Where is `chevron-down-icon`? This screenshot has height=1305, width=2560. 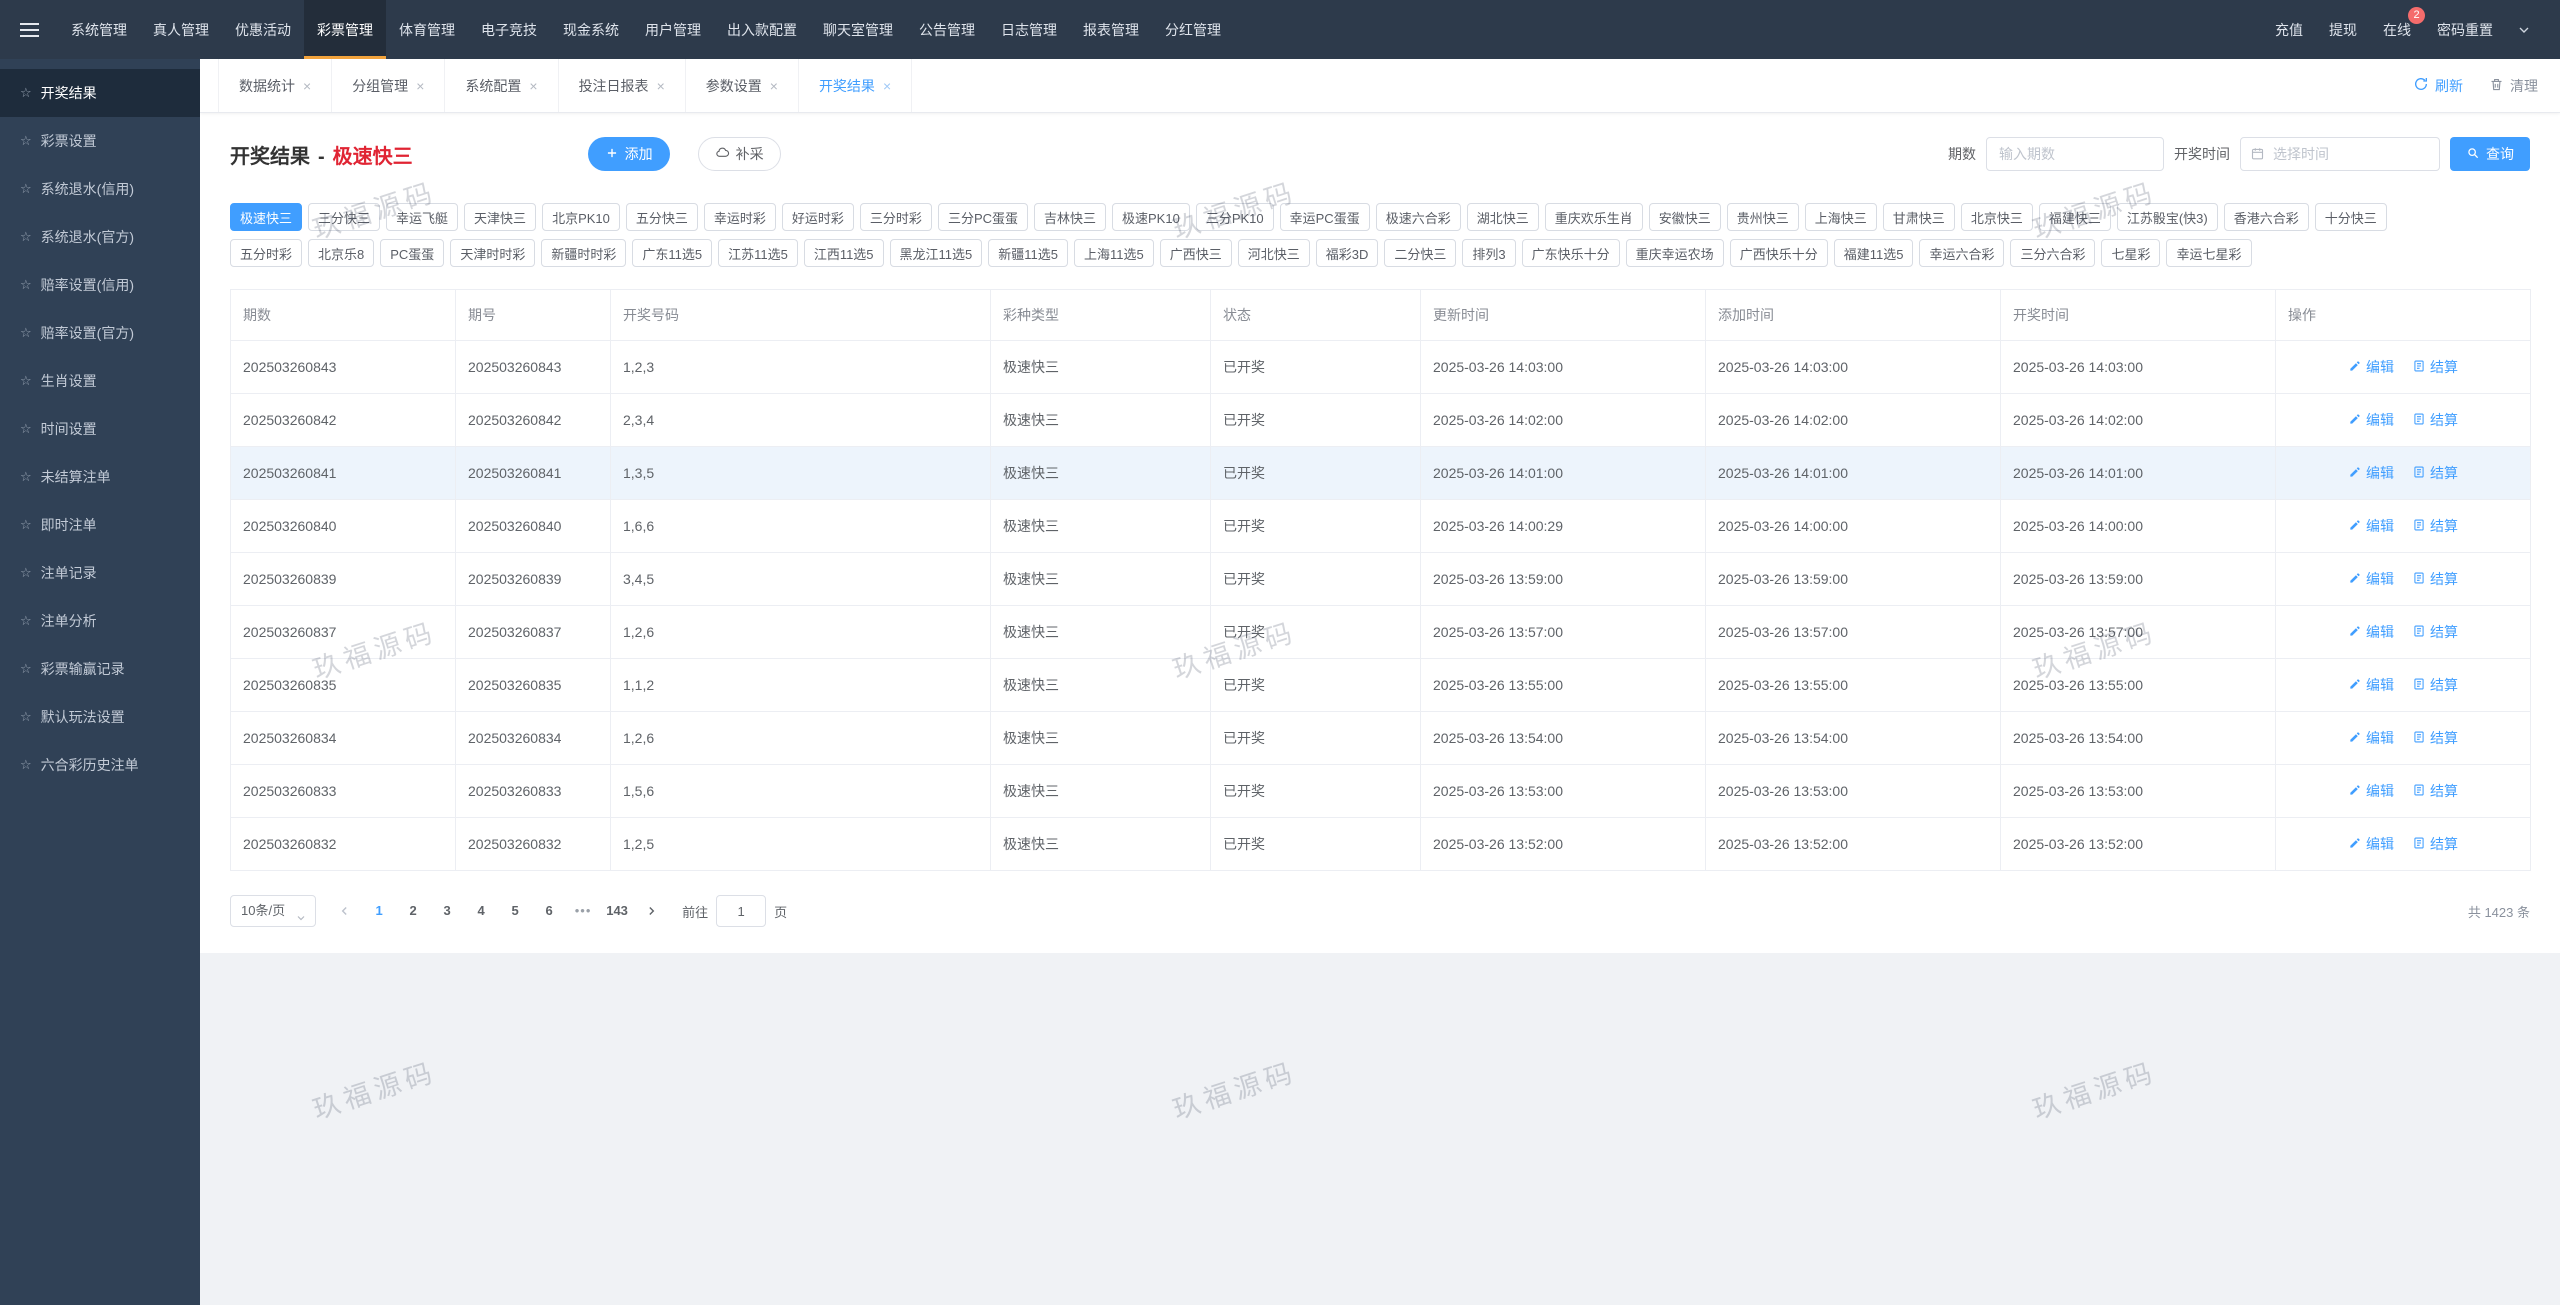
chevron-down-icon is located at coordinates (2524, 29).